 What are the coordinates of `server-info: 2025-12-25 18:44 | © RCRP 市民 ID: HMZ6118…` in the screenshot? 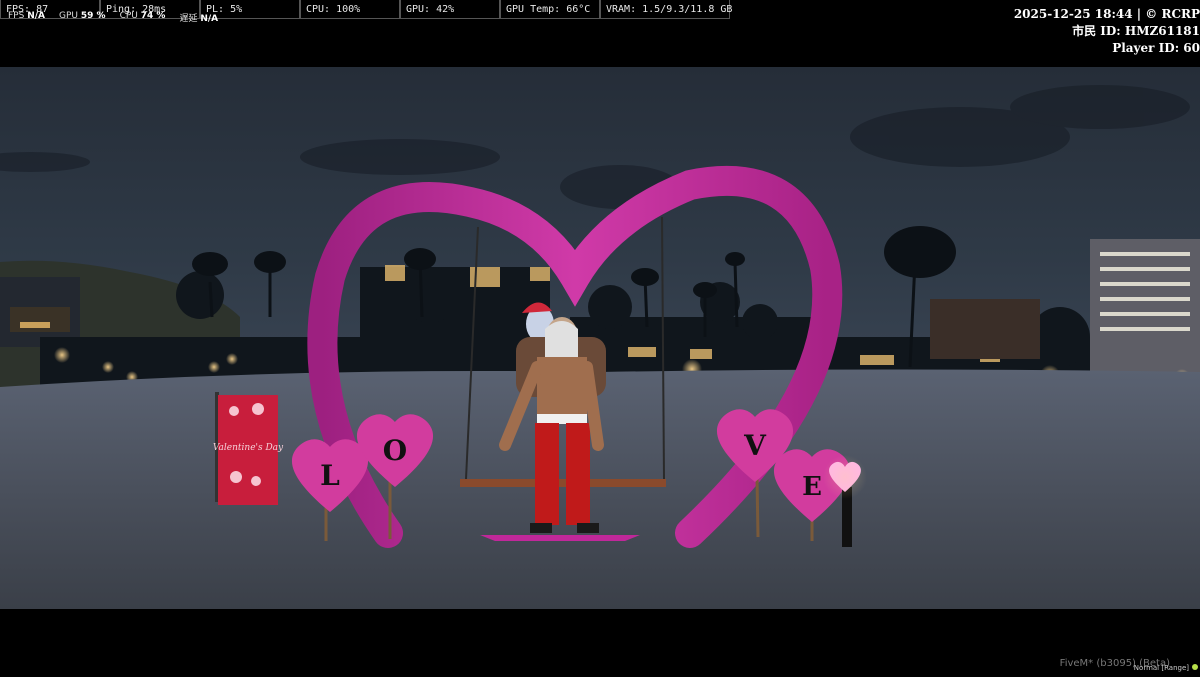 It's located at (1107, 31).